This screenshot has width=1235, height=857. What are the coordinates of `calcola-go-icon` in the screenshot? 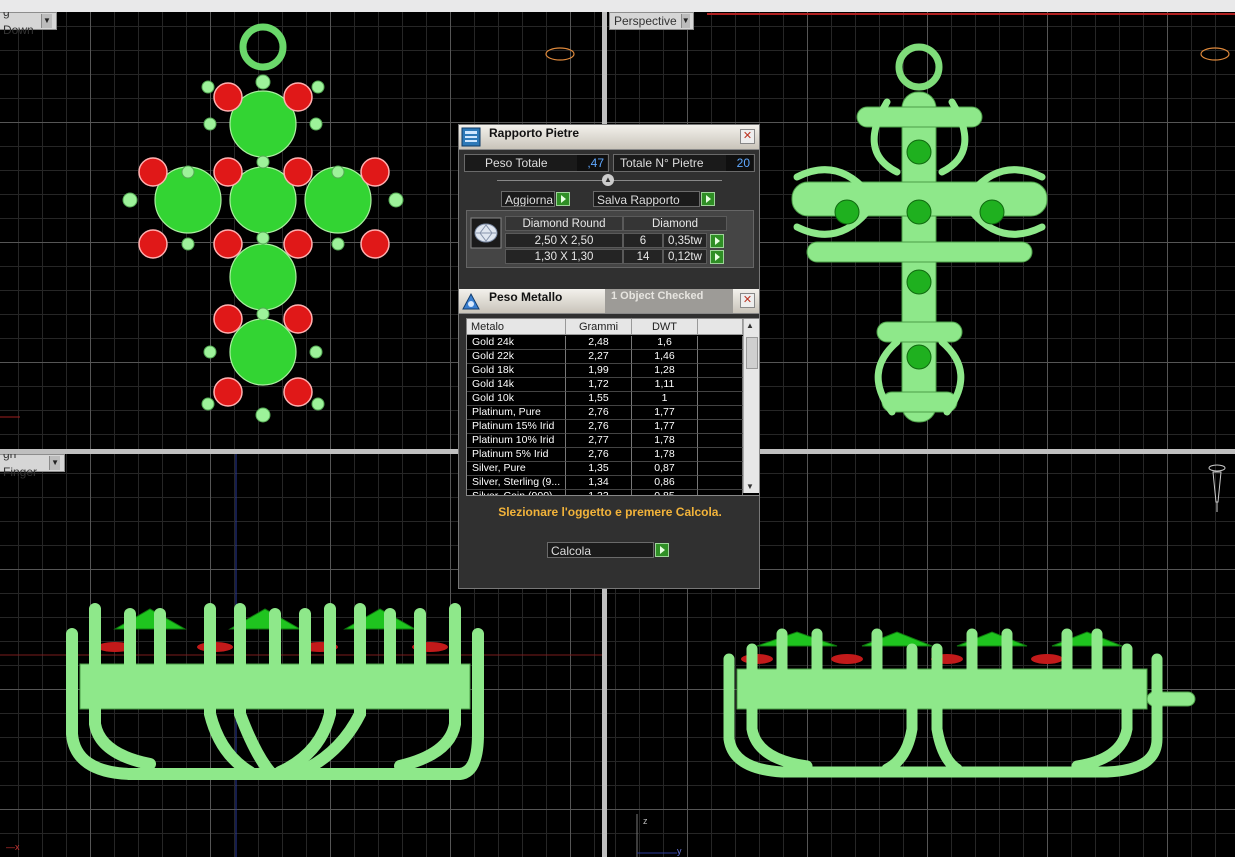 It's located at (662, 550).